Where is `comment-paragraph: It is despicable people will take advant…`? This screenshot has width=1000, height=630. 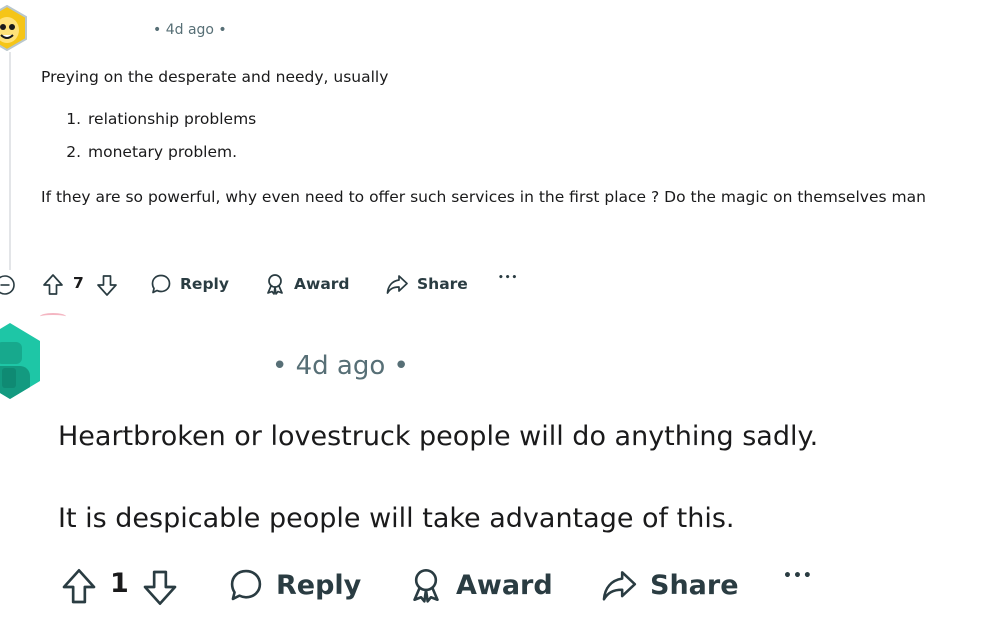
comment-paragraph: It is despicable people will take advant… is located at coordinates (396, 518).